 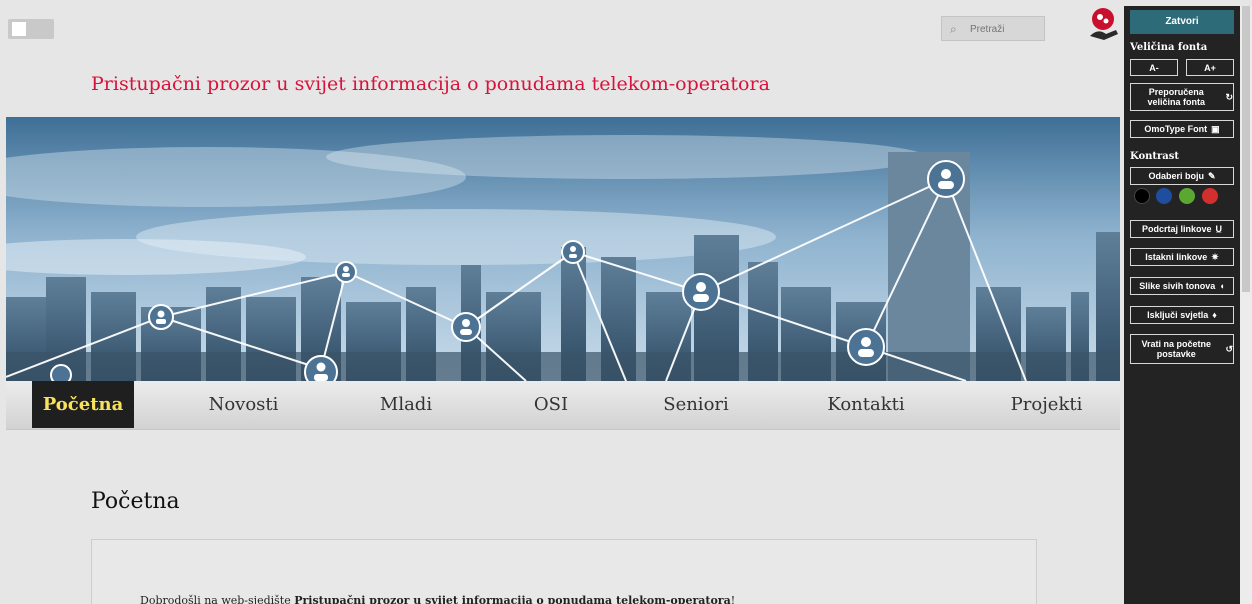 I want to click on grayscale-images-button: Slike sivih tonova ◖, so click(x=1182, y=286).